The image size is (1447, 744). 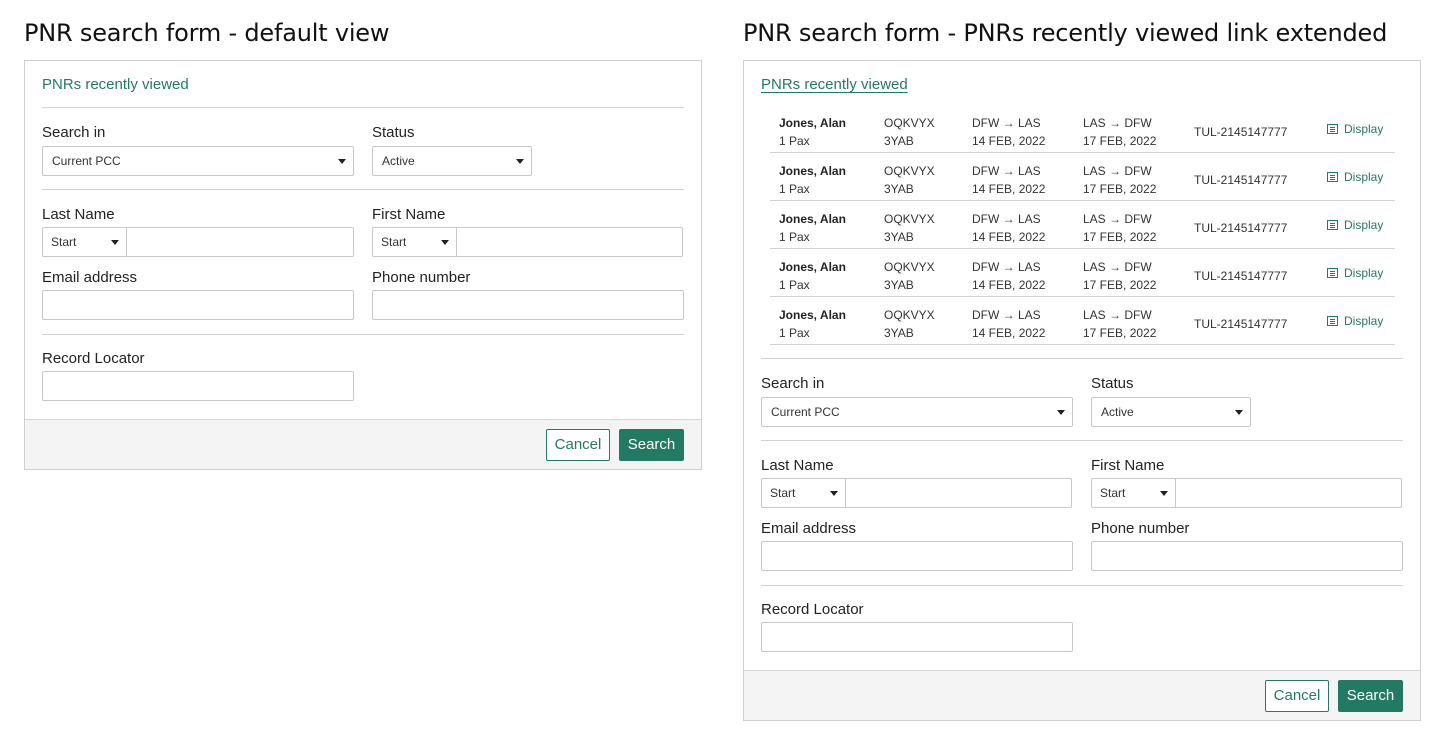 I want to click on last-name-field: Start, so click(x=916, y=493).